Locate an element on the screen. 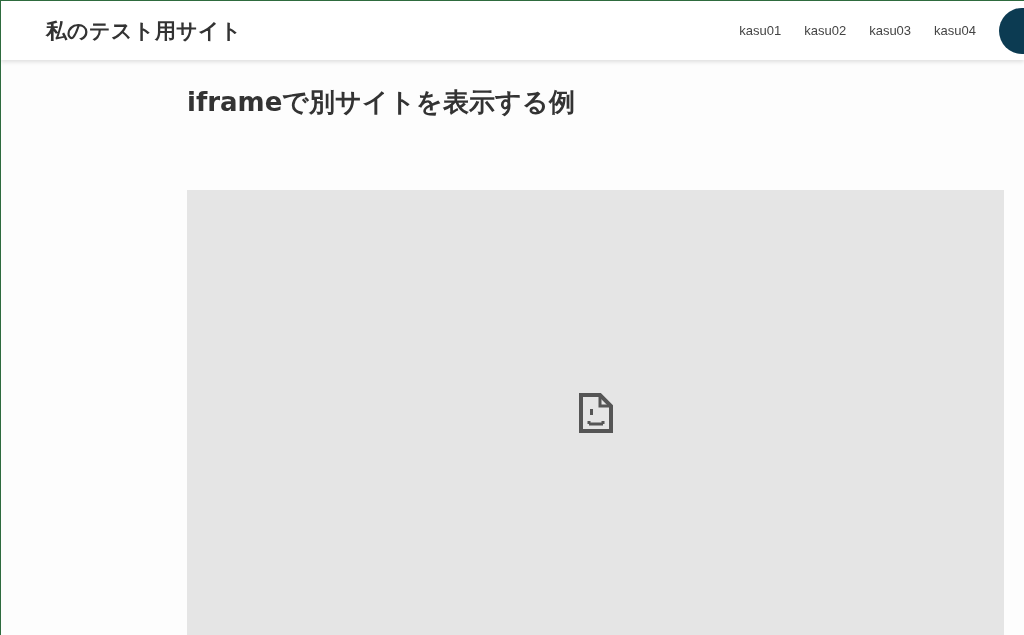  broken-page-icon is located at coordinates (595, 412).